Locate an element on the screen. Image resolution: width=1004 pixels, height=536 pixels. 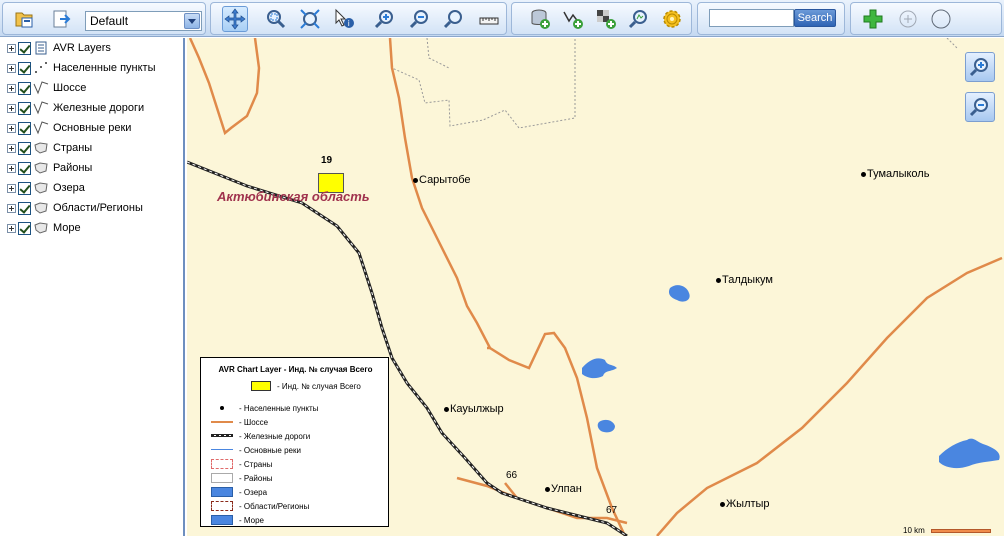
city-dot is located at coordinates (547, 489).